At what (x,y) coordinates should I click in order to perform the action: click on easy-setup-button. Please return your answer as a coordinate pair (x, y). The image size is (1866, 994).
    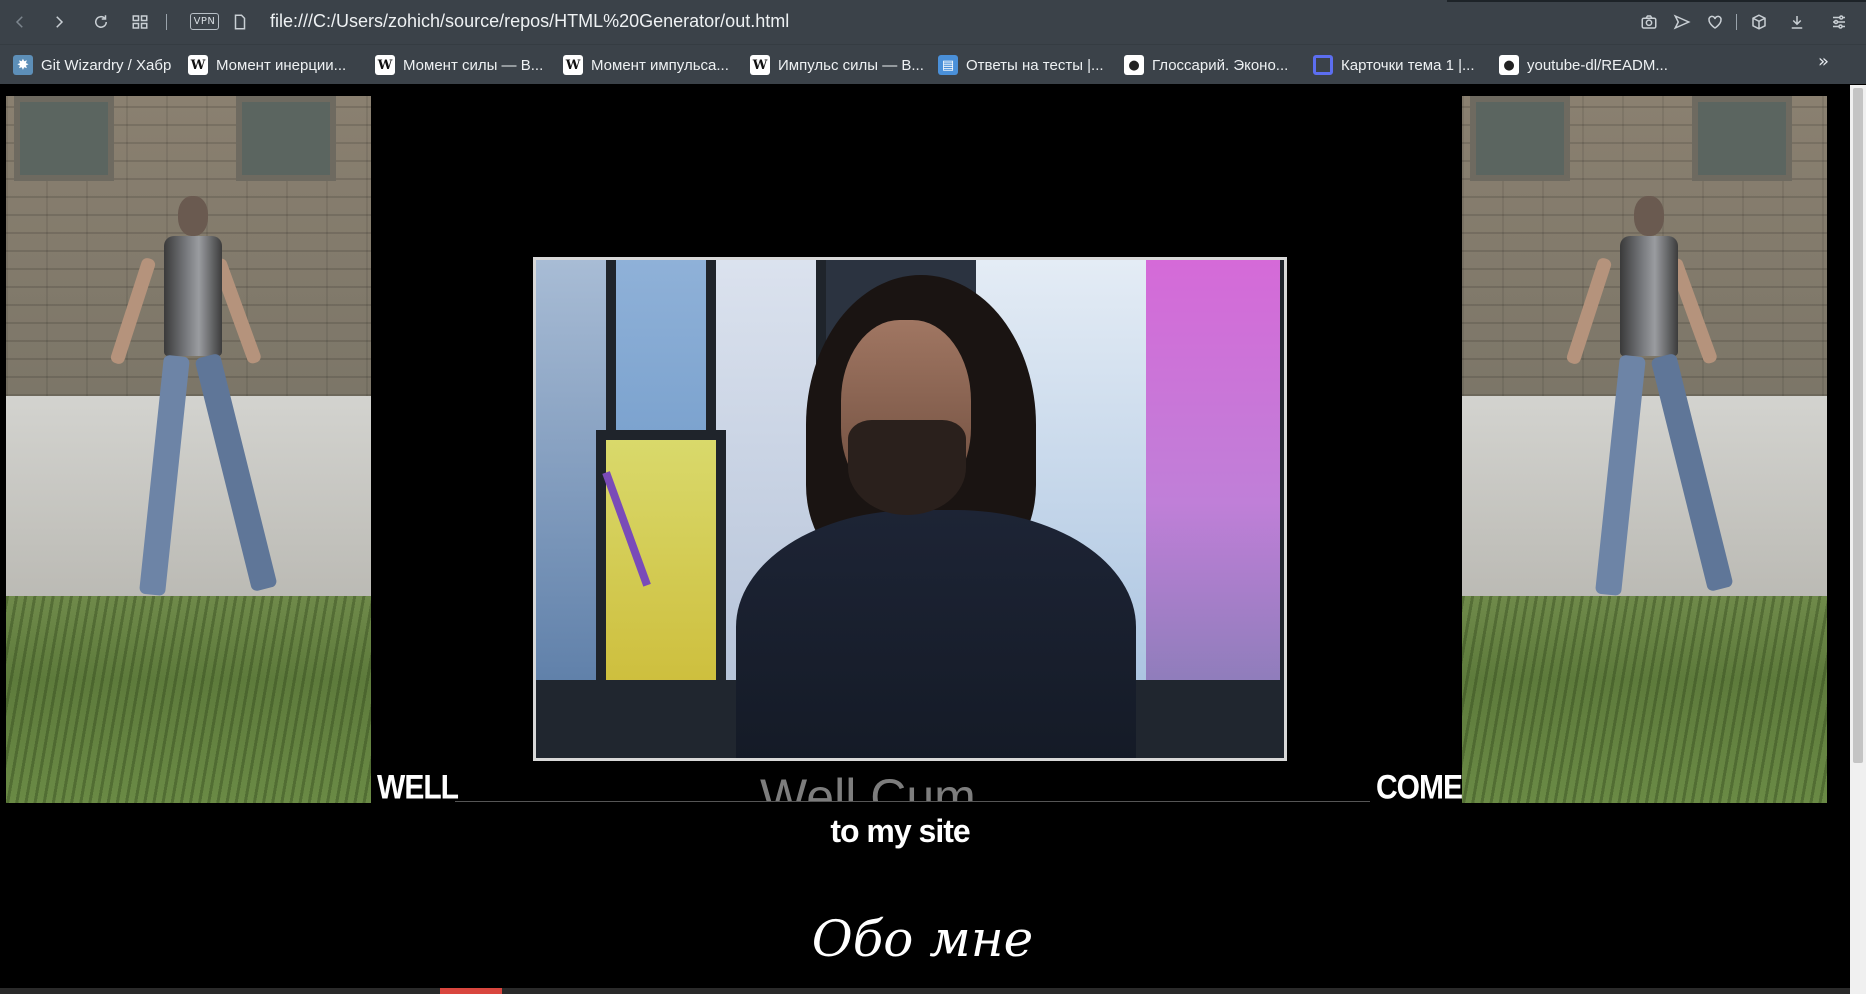
    Looking at the image, I should click on (1839, 22).